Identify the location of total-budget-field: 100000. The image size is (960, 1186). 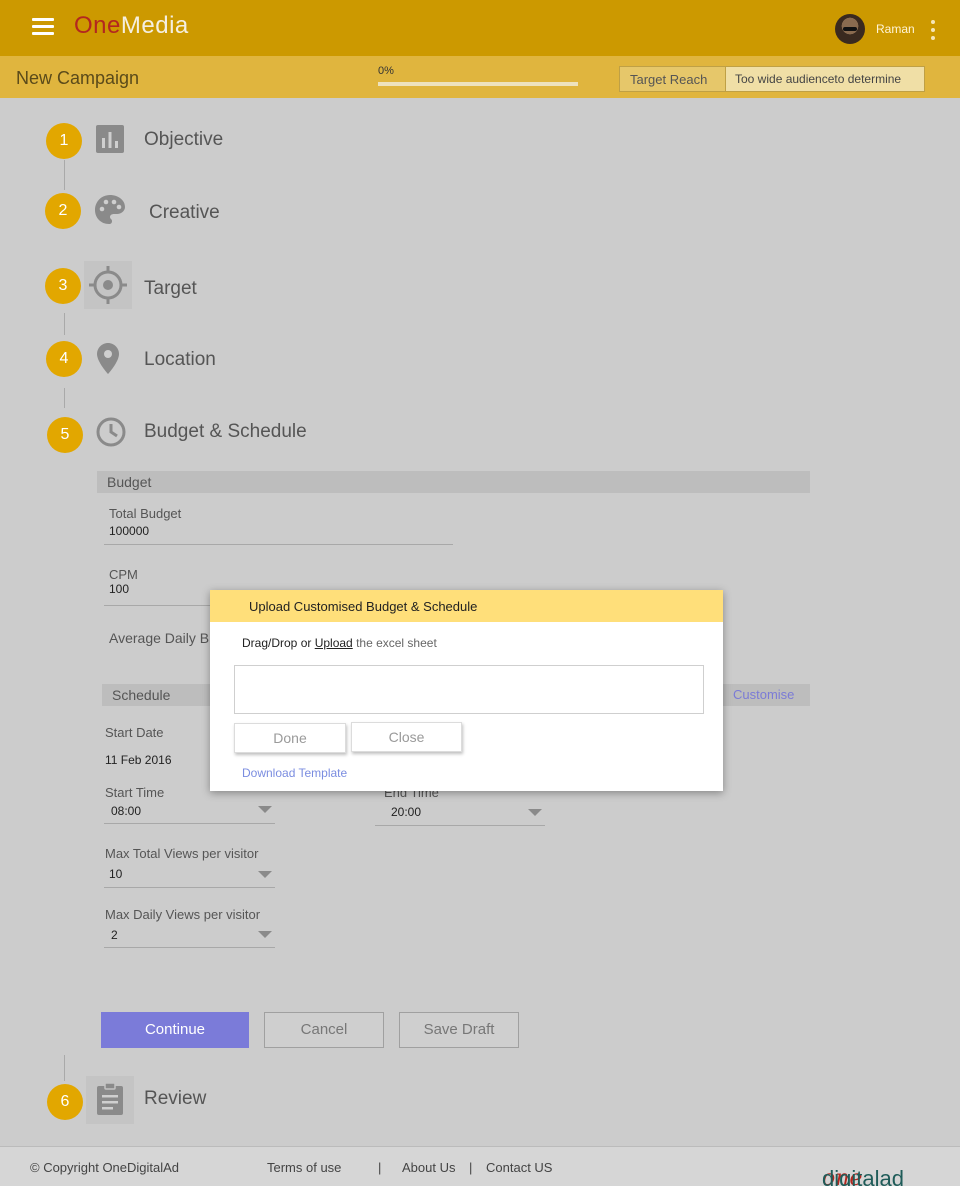
(129, 531).